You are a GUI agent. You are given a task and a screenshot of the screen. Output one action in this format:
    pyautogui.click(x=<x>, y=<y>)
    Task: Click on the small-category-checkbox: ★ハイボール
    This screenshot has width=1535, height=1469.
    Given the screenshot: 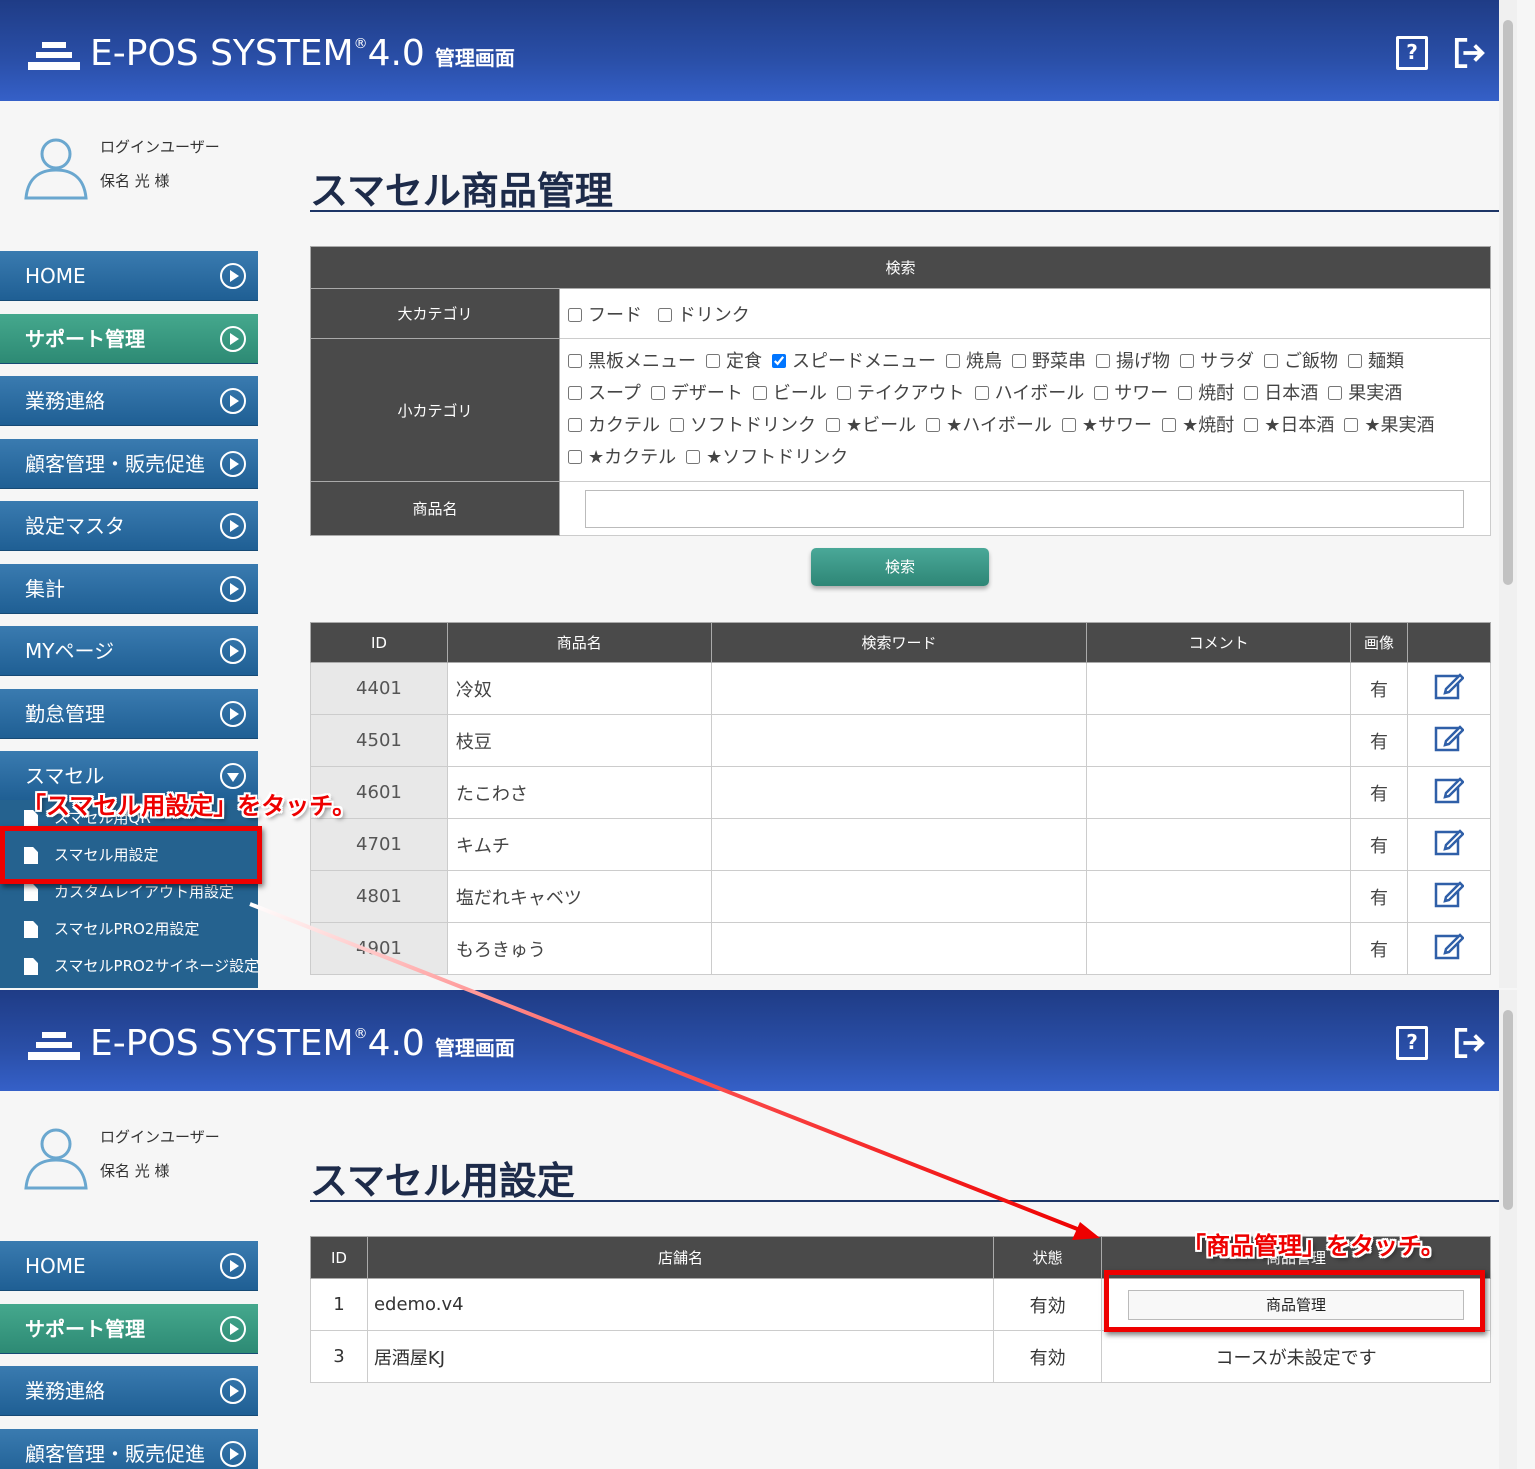 What is the action you would take?
    pyautogui.click(x=989, y=426)
    